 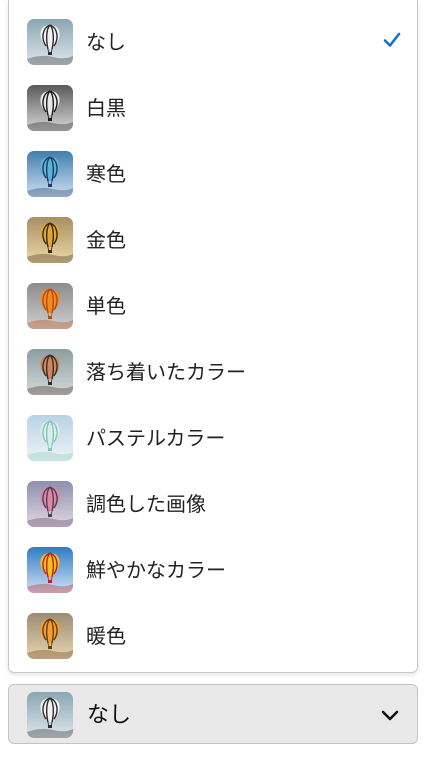 What do you see at coordinates (156, 438) in the screenshot?
I see `filter-option-label: パステルカラー` at bounding box center [156, 438].